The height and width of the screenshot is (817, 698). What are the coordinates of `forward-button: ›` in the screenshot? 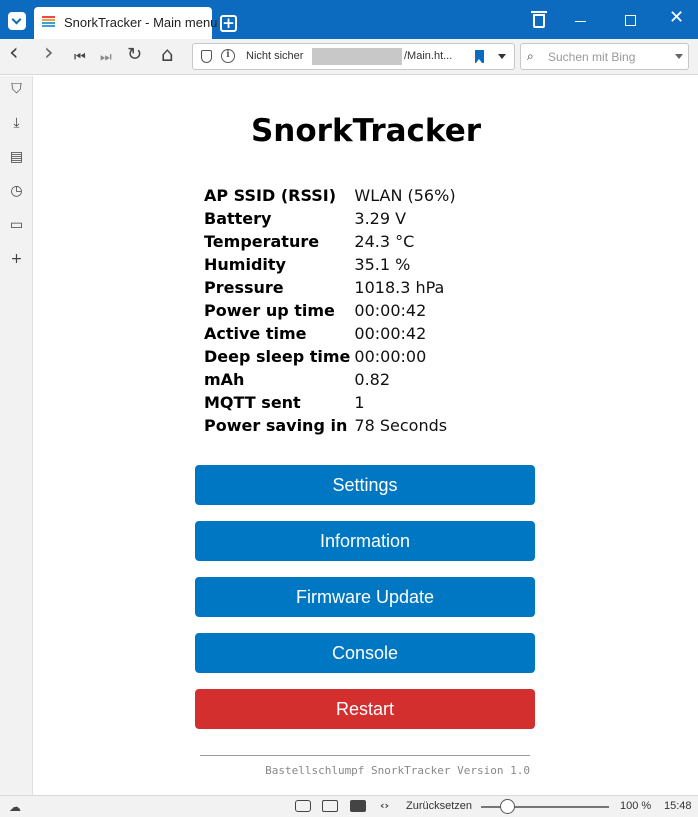 It's located at (49, 52).